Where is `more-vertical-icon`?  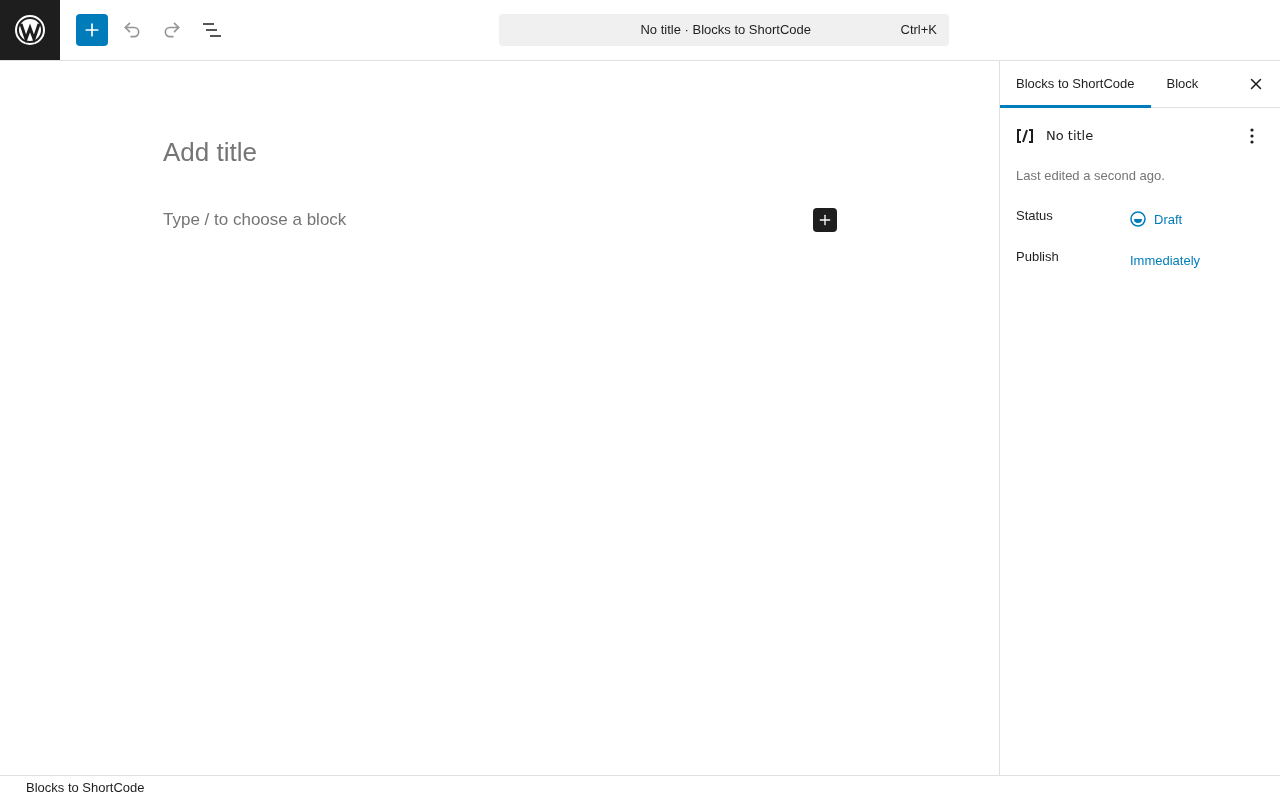 more-vertical-icon is located at coordinates (1252, 136).